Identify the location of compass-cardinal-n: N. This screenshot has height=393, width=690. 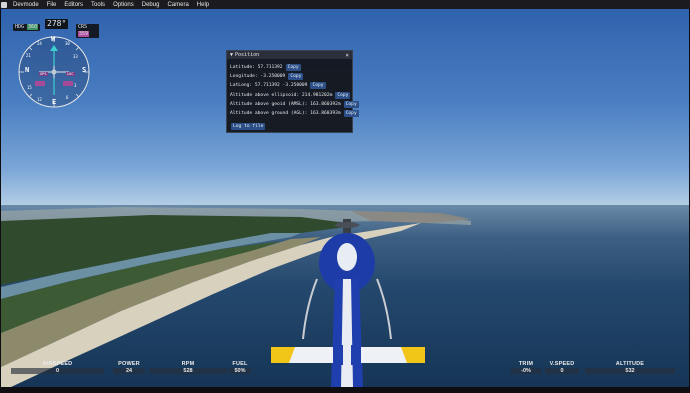
(27, 70).